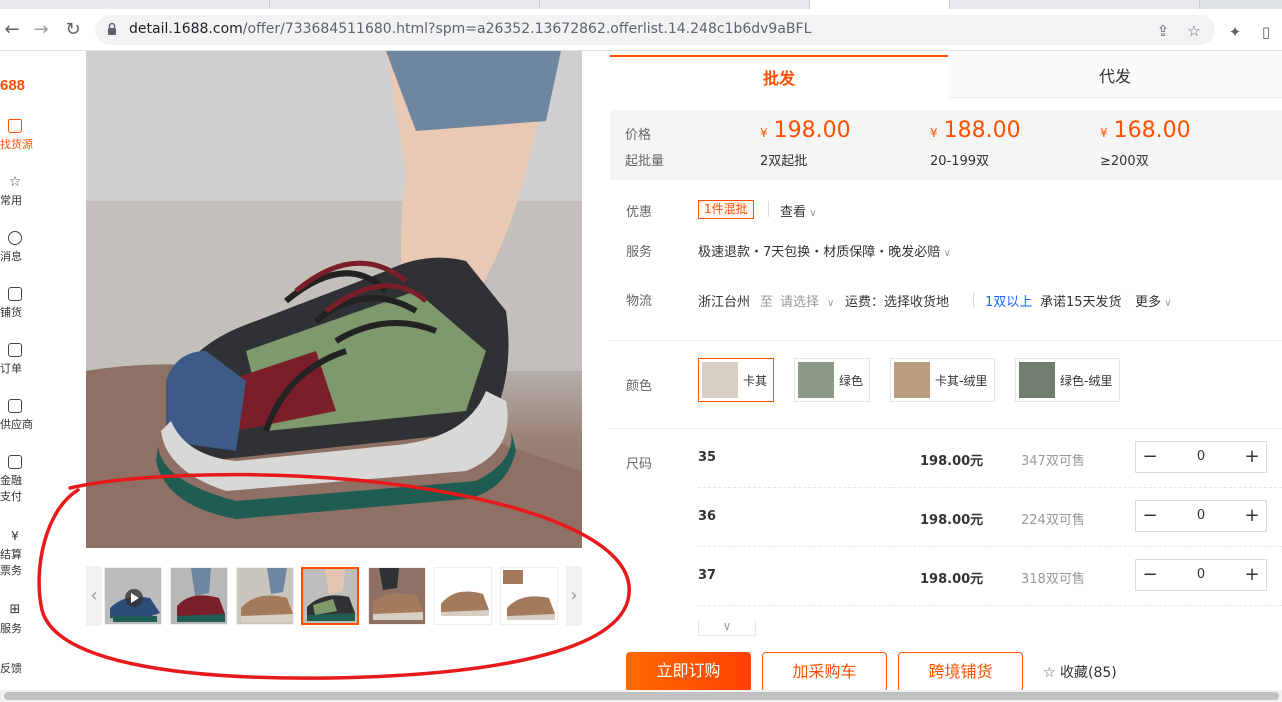 The image size is (1282, 702). I want to click on logistics-more-link: 更多 ∨, so click(1153, 300).